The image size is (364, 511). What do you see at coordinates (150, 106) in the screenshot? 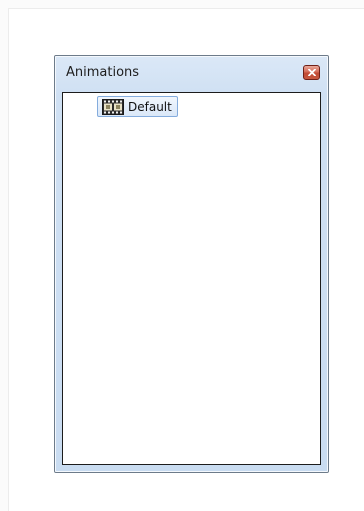
I see `tree-item-label: Default` at bounding box center [150, 106].